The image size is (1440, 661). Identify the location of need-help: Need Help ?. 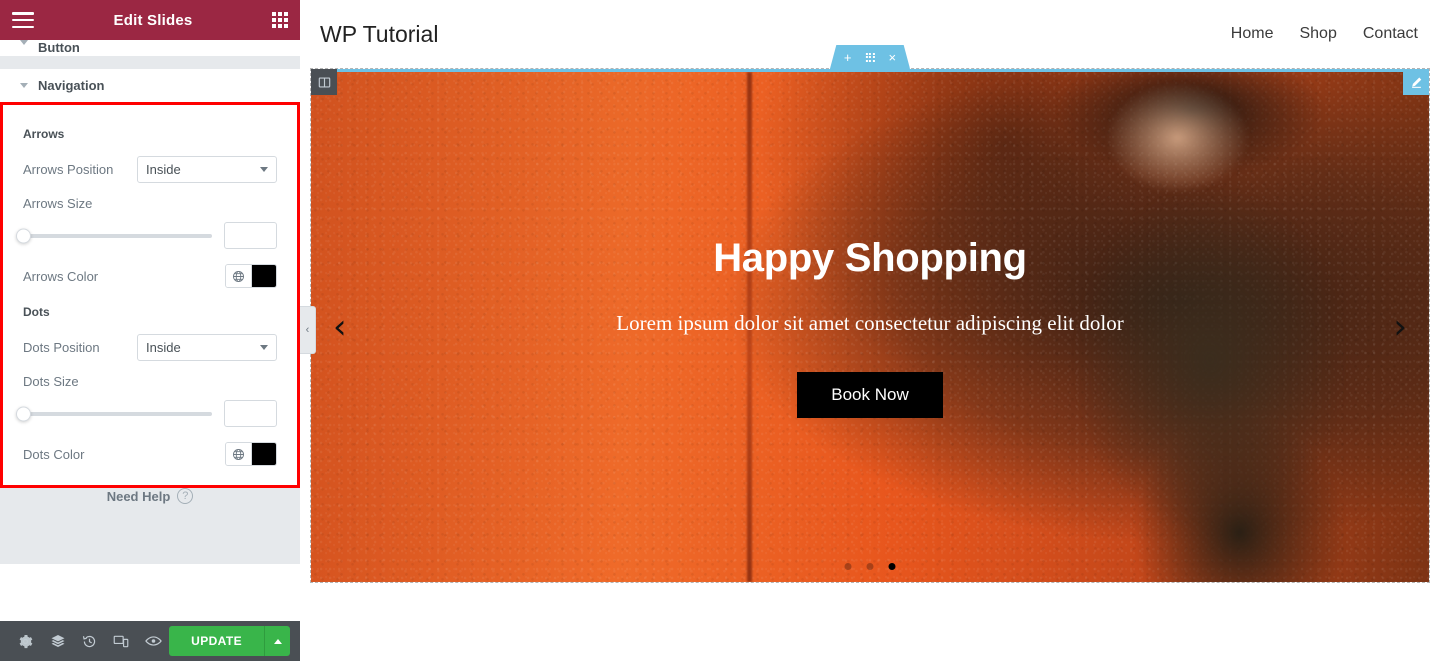
(150, 526).